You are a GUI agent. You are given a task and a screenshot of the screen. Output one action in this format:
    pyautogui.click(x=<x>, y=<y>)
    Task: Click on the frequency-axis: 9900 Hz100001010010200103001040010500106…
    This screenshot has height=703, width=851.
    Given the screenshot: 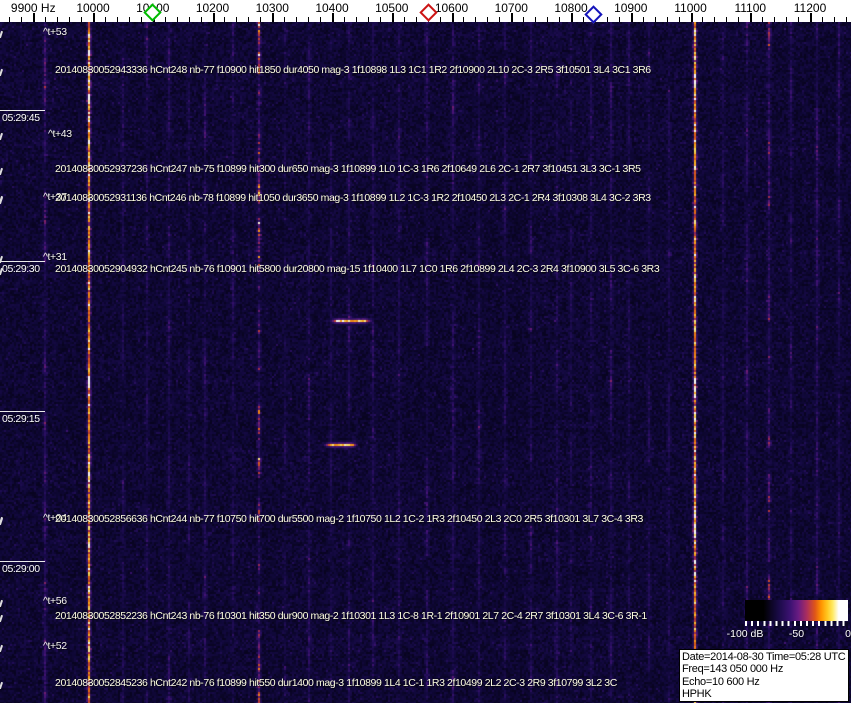 What is the action you would take?
    pyautogui.click(x=425, y=12)
    